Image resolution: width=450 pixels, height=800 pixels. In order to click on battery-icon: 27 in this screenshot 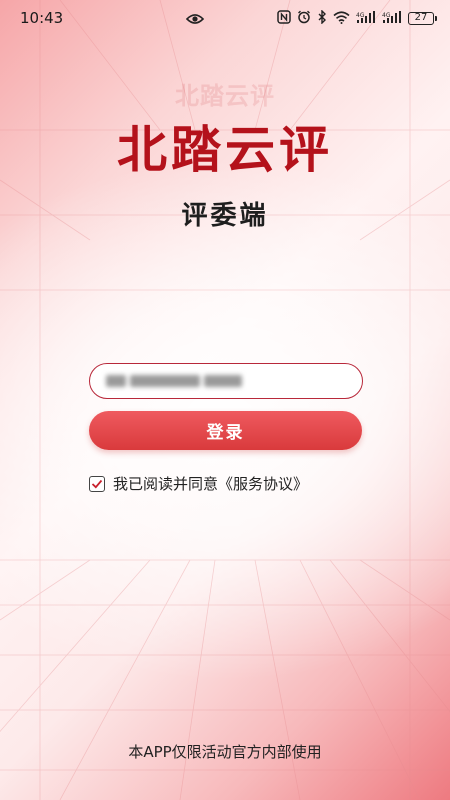, I will do `click(422, 18)`.